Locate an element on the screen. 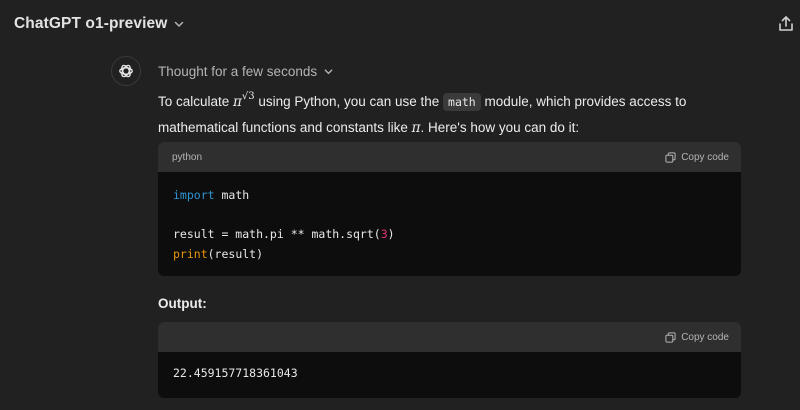 Image resolution: width=800 pixels, height=410 pixels. code-text: math is located at coordinates (232, 195).